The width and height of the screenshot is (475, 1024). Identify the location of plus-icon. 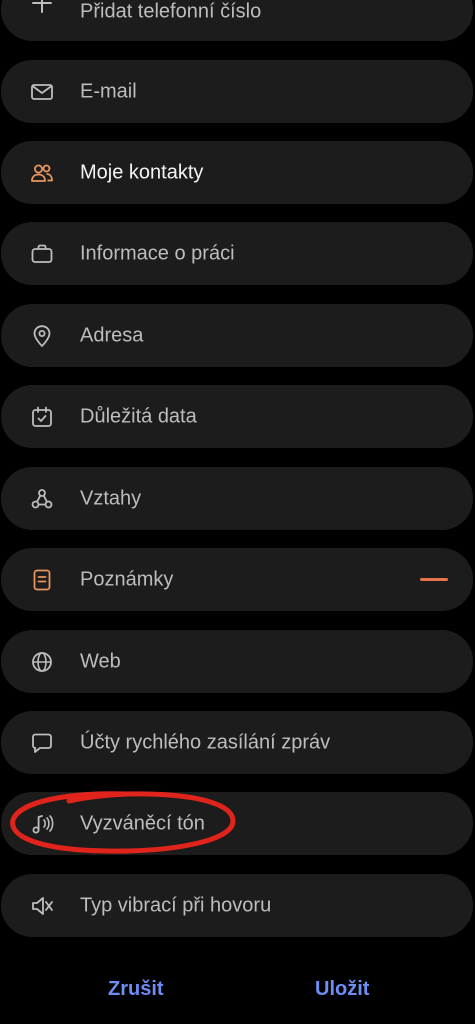
(42, 8).